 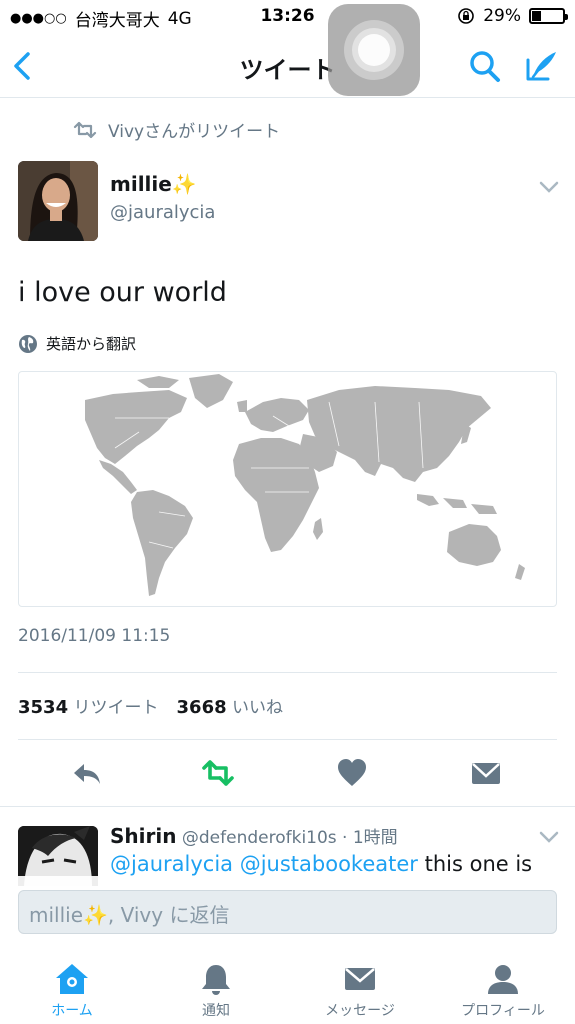 I want to click on search-icon, so click(x=485, y=66).